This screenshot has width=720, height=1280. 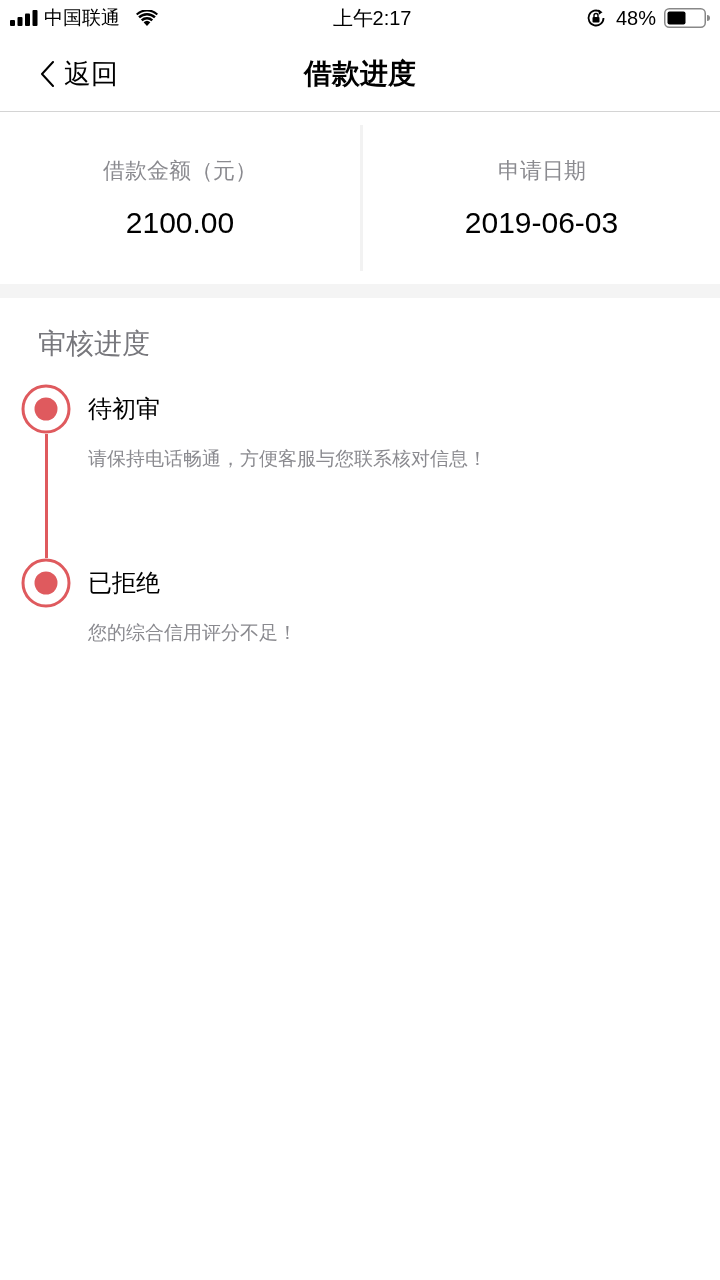 I want to click on battery-icon, so click(x=687, y=18).